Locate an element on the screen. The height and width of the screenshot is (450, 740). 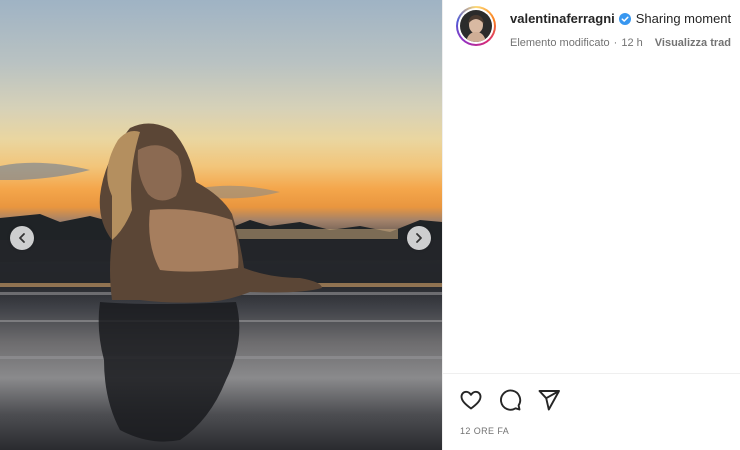
avatar is located at coordinates (476, 26).